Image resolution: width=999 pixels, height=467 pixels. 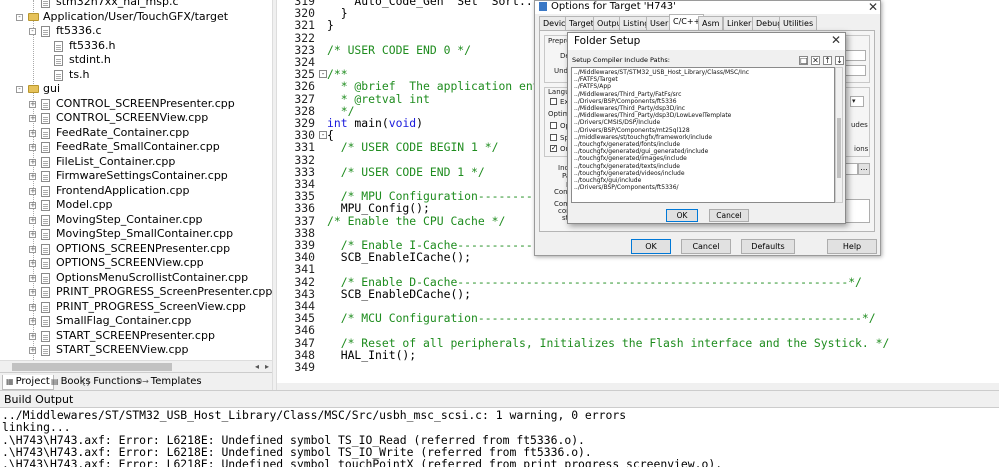 I want to click on tree-file: + FeedRate_SmallContainer.cpp, so click(x=136, y=147).